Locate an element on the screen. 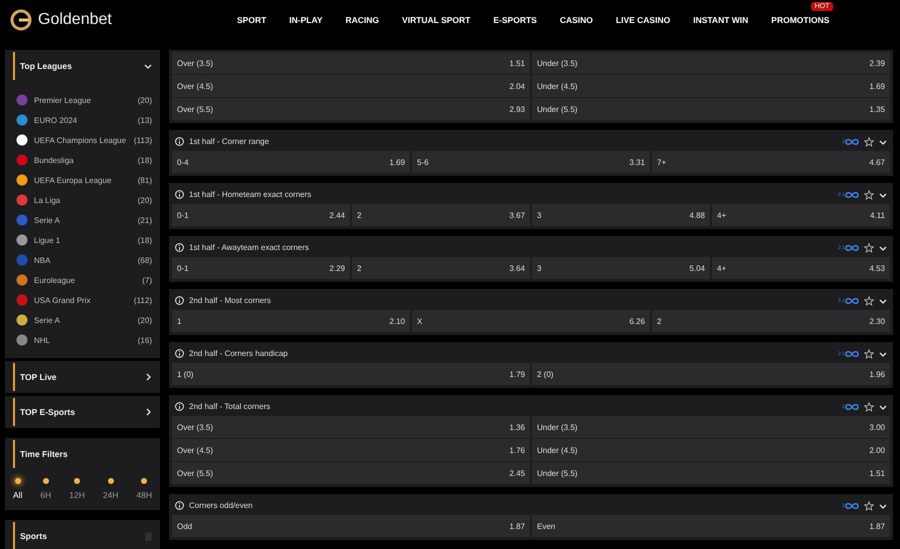 This screenshot has height=549, width=900. league-name: La Liga is located at coordinates (83, 200).